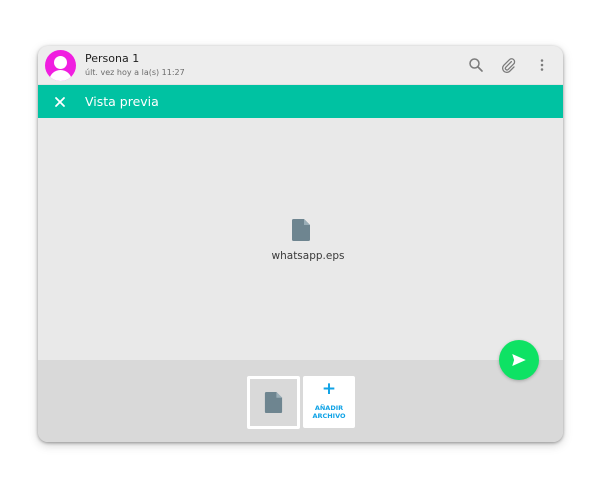 The image size is (600, 488). What do you see at coordinates (60, 62) in the screenshot?
I see `avatar-head` at bounding box center [60, 62].